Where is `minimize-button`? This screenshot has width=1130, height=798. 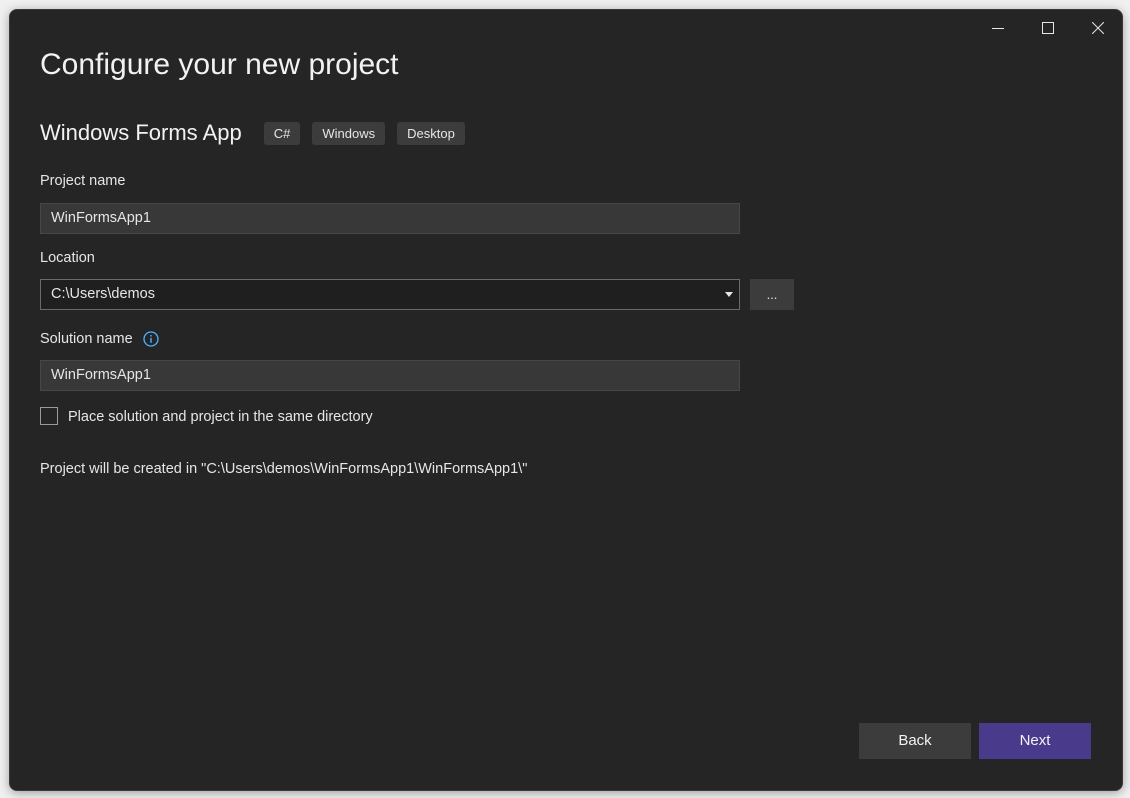
minimize-button is located at coordinates (998, 28).